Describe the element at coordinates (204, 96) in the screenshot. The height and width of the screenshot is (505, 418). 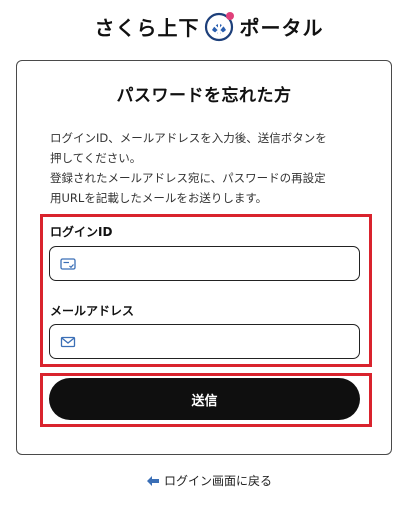
I see `page-title: パスワードを忘れた方` at that location.